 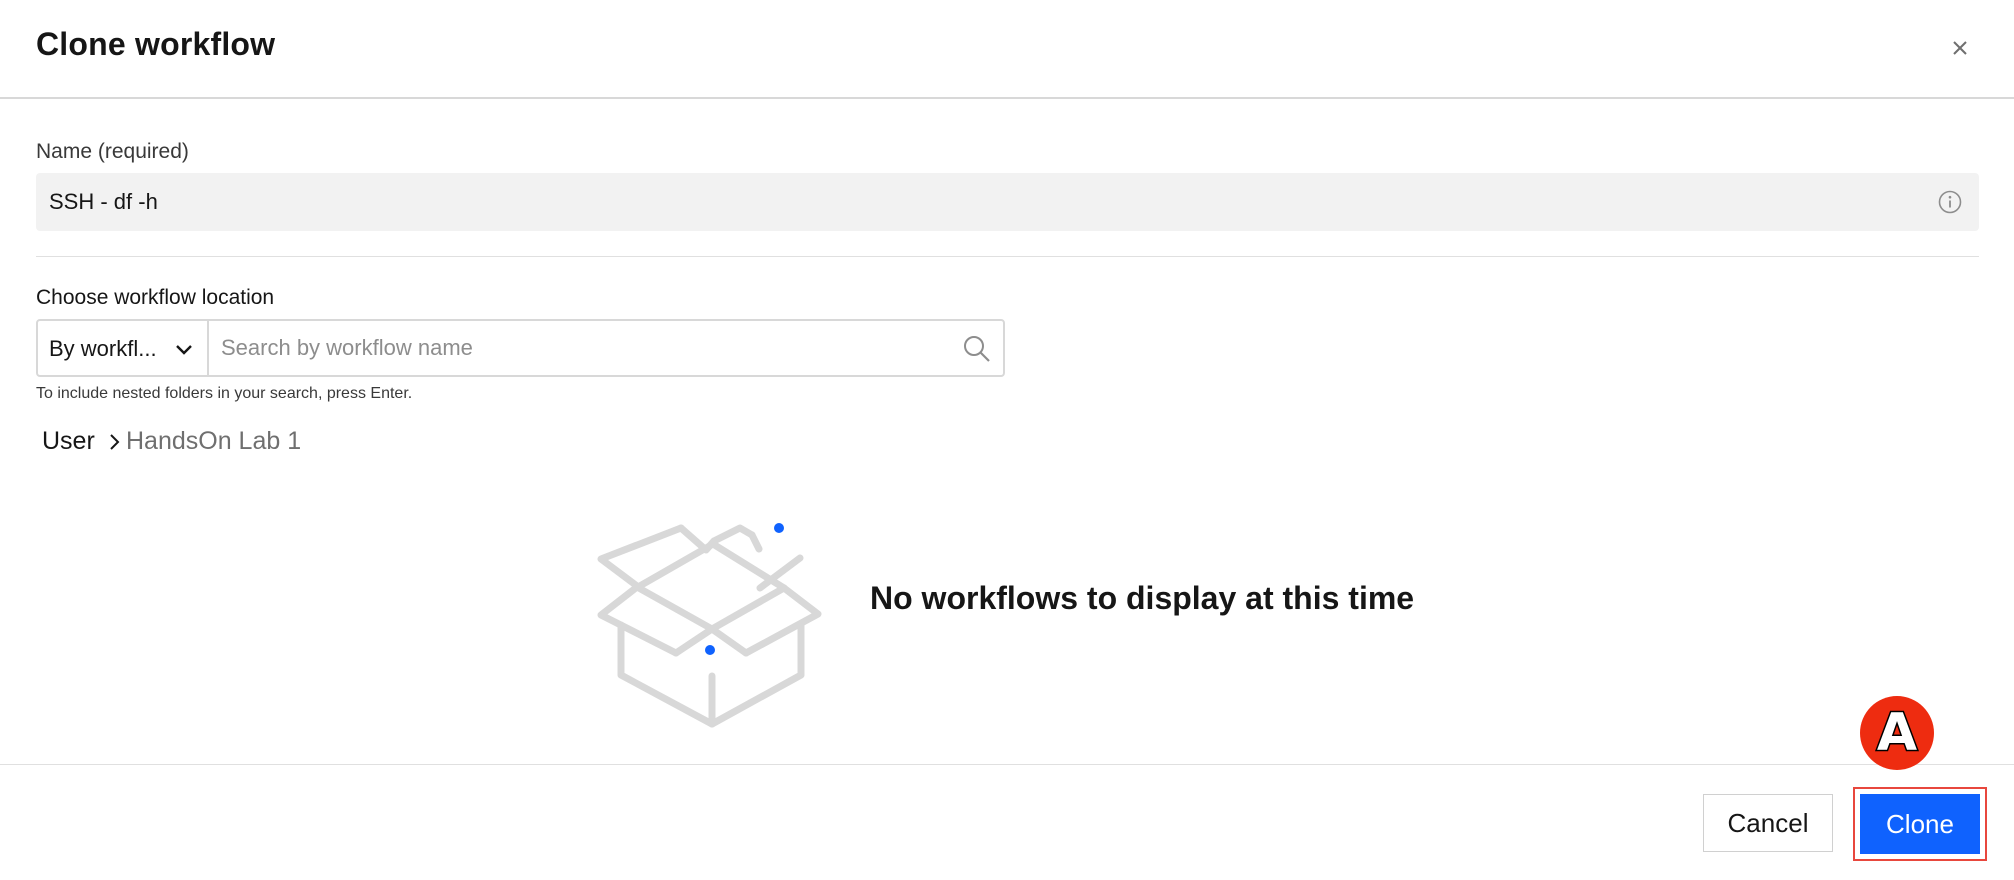 I want to click on section-divider, so click(x=1007, y=256).